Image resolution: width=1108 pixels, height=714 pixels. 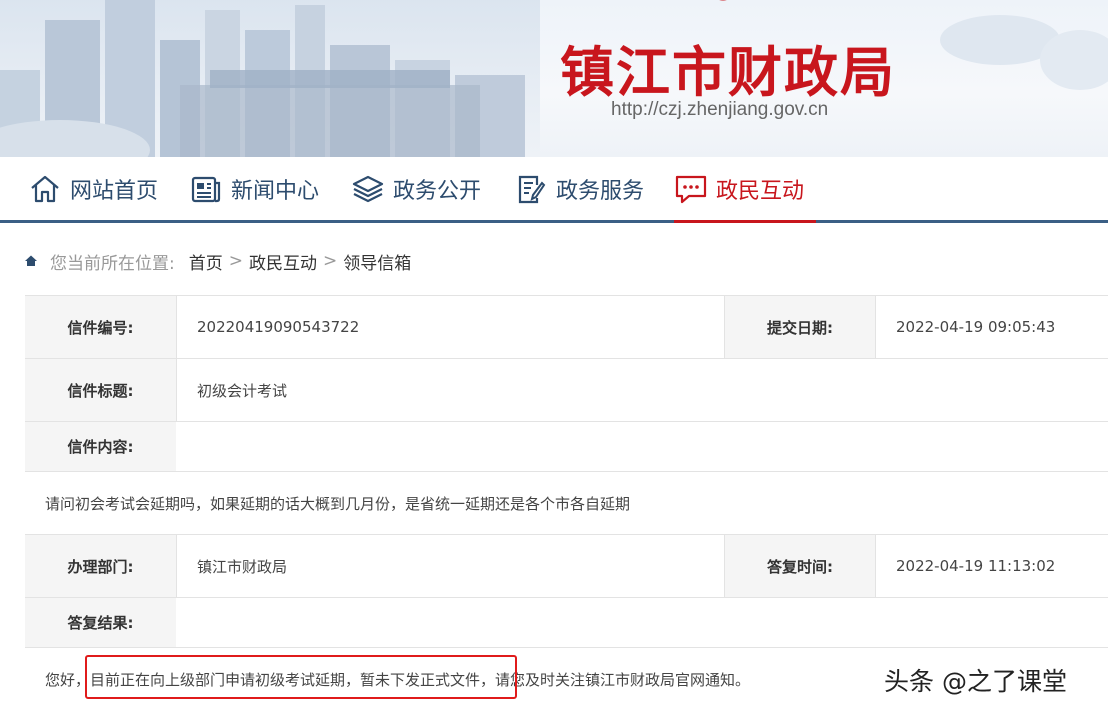 I want to click on nav-item-news: 新闻中心, so click(x=254, y=188).